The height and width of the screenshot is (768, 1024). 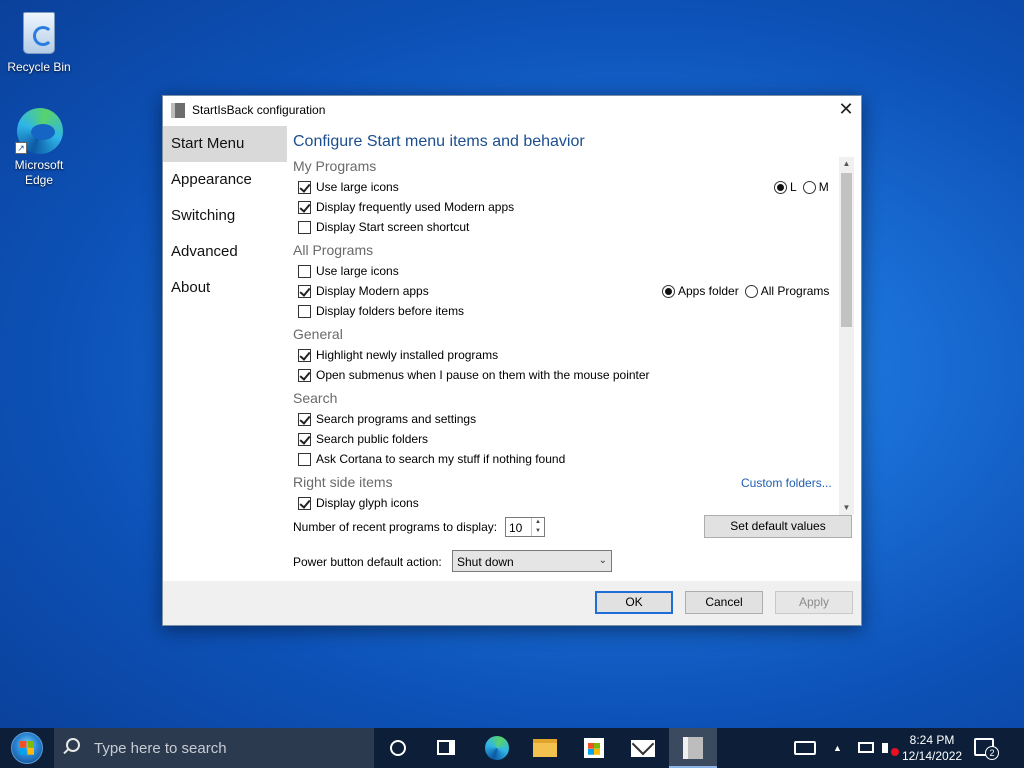 I want to click on taskbar-edge, so click(x=497, y=748).